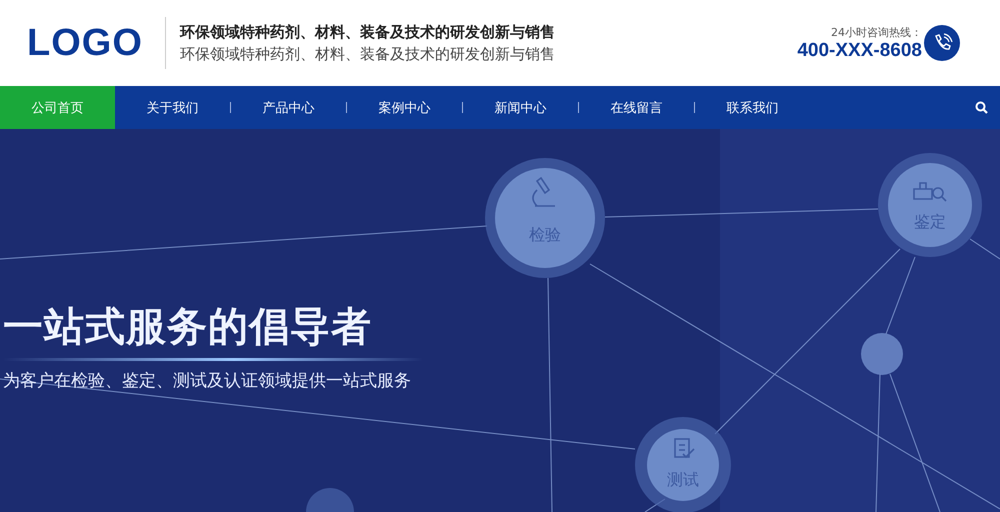  What do you see at coordinates (859, 51) in the screenshot?
I see `hotline-number: 400-XXX-8608` at bounding box center [859, 51].